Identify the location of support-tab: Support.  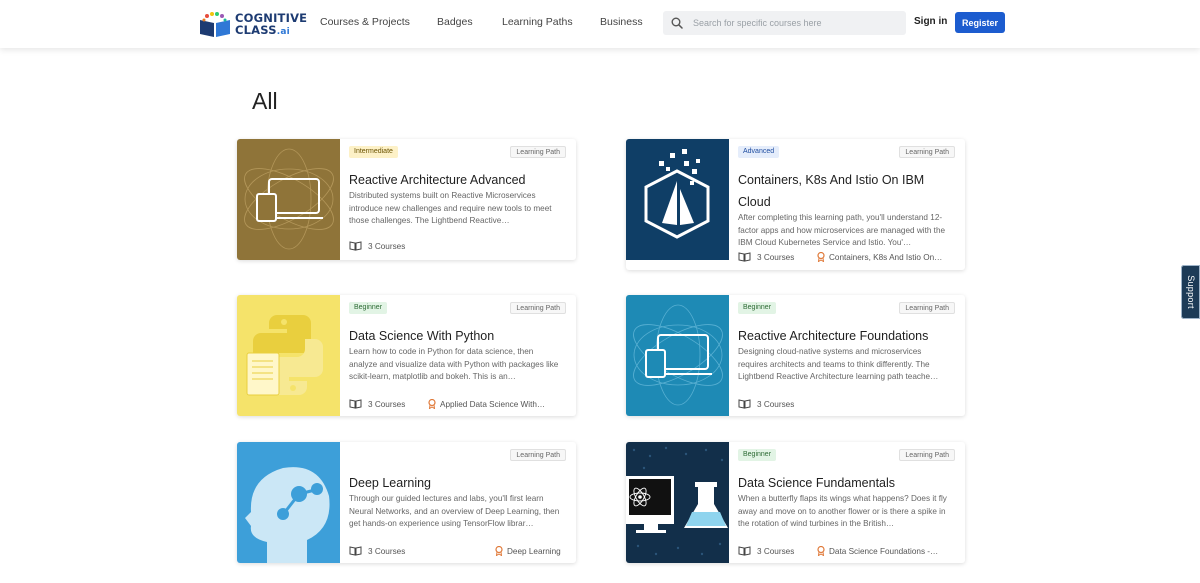
(1190, 292).